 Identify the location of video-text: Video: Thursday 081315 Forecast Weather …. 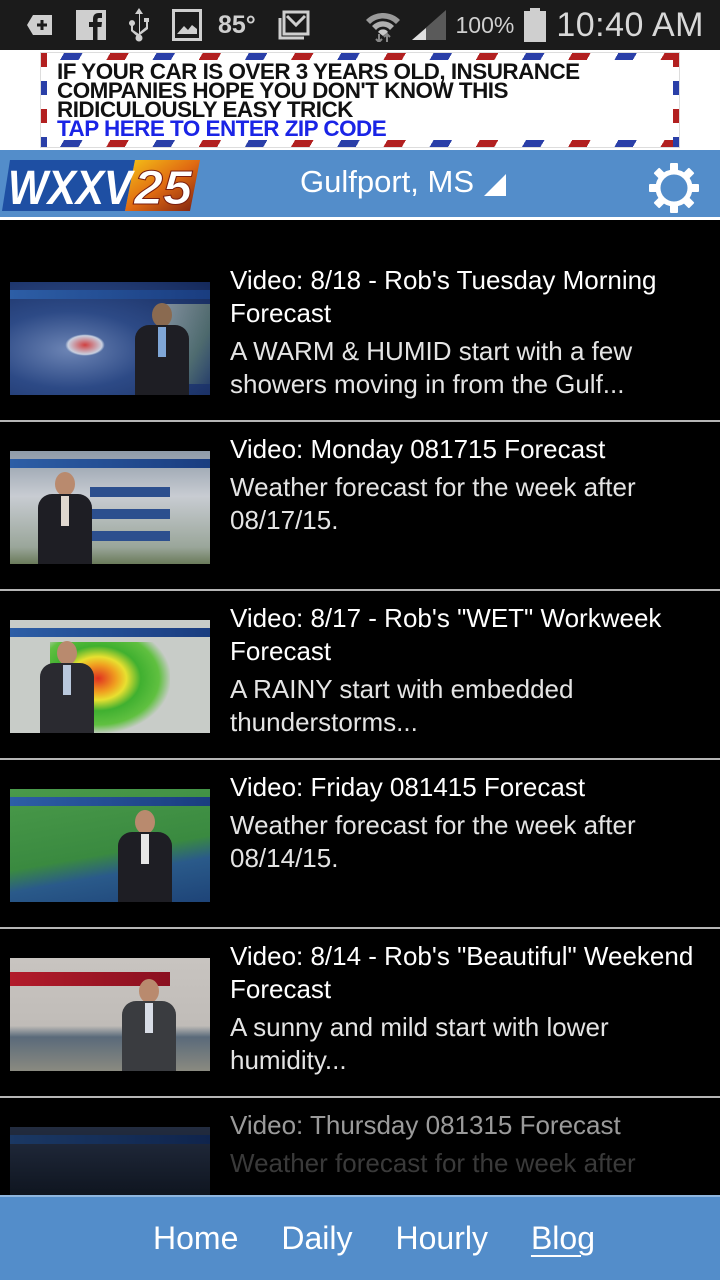
(469, 1144).